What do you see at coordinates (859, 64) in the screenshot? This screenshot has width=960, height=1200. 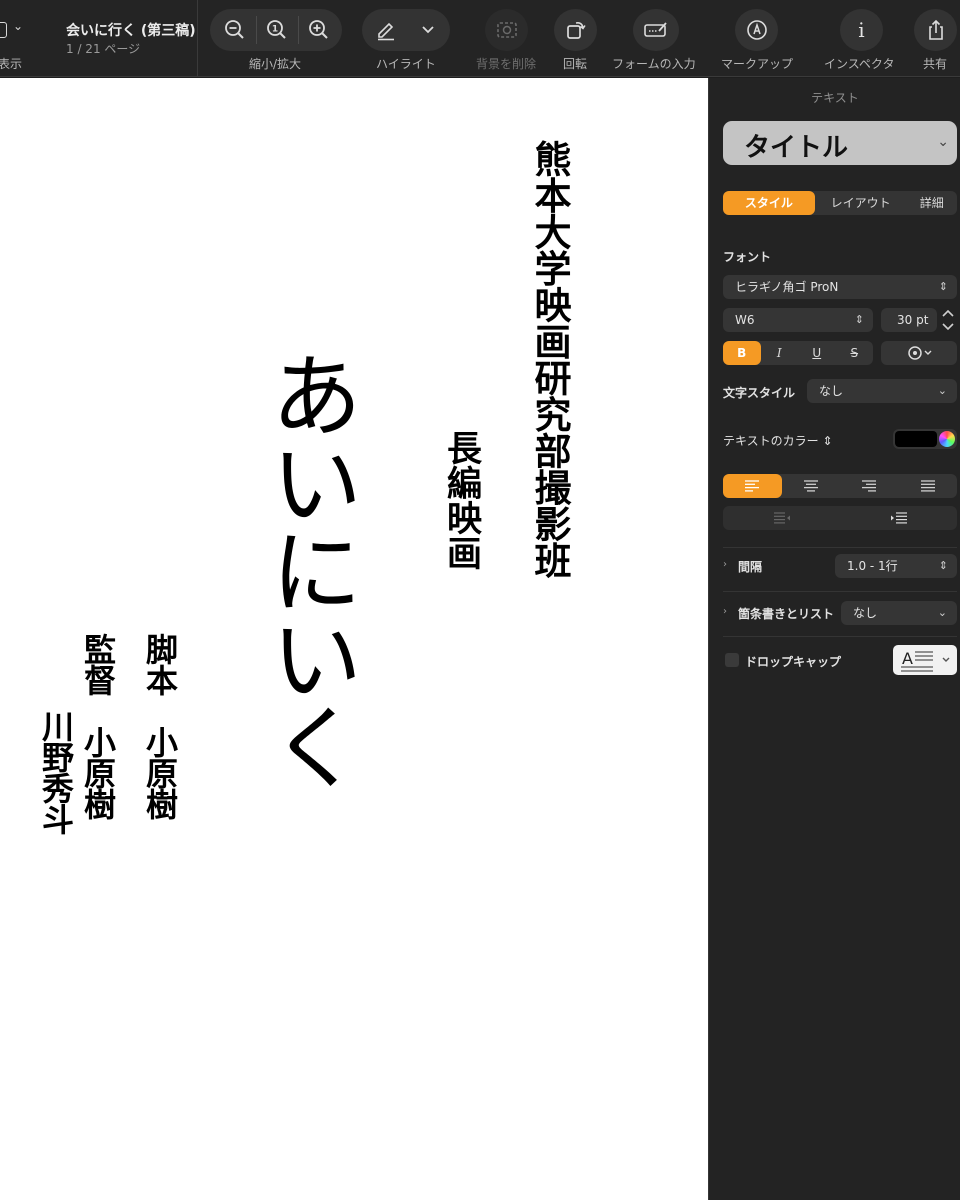 I see `inspector-label: インスペクタ` at bounding box center [859, 64].